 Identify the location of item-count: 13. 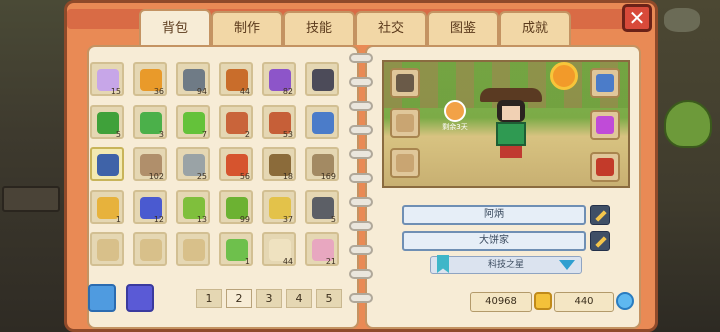
(201, 219).